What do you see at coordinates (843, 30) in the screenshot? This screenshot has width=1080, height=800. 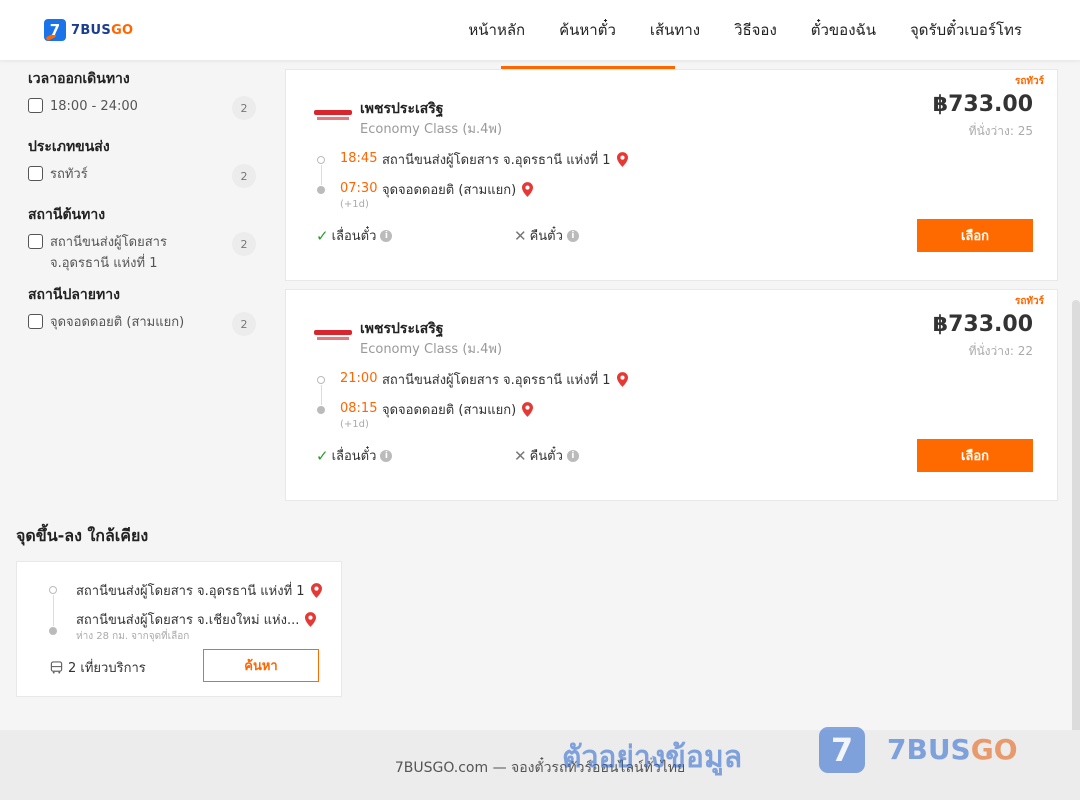 I see `nav-my-tickets: ตั๋วของฉัน` at bounding box center [843, 30].